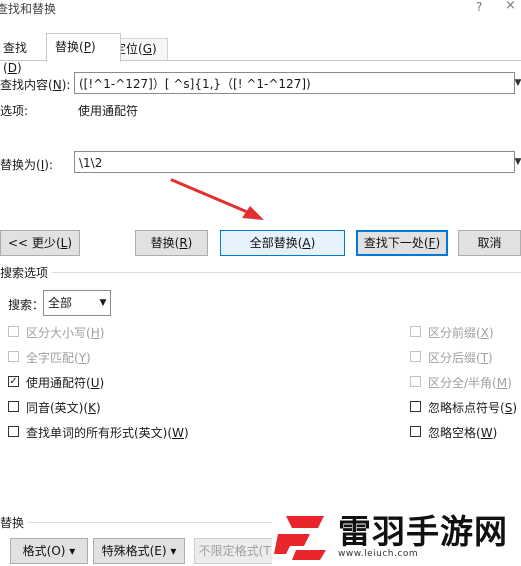  Describe the element at coordinates (378, 554) in the screenshot. I see `watermark-url: www.leiuch.com` at that location.